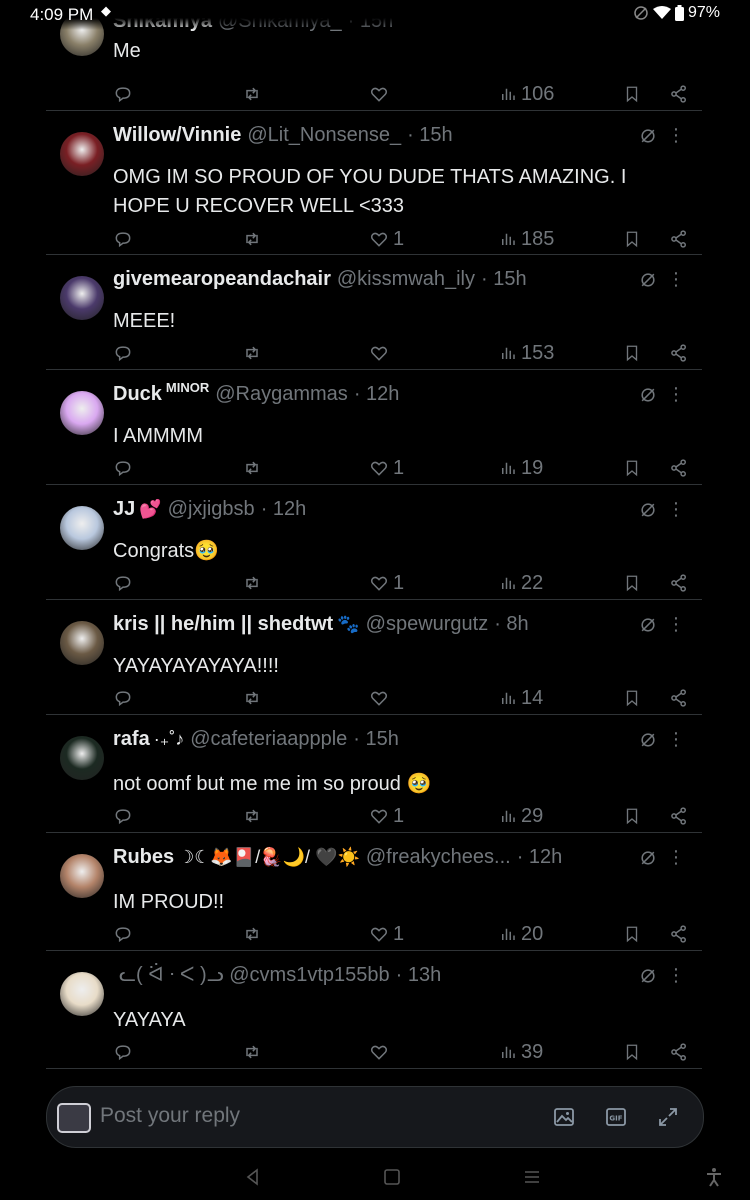  I want to click on gif-icon: GIF, so click(616, 1117).